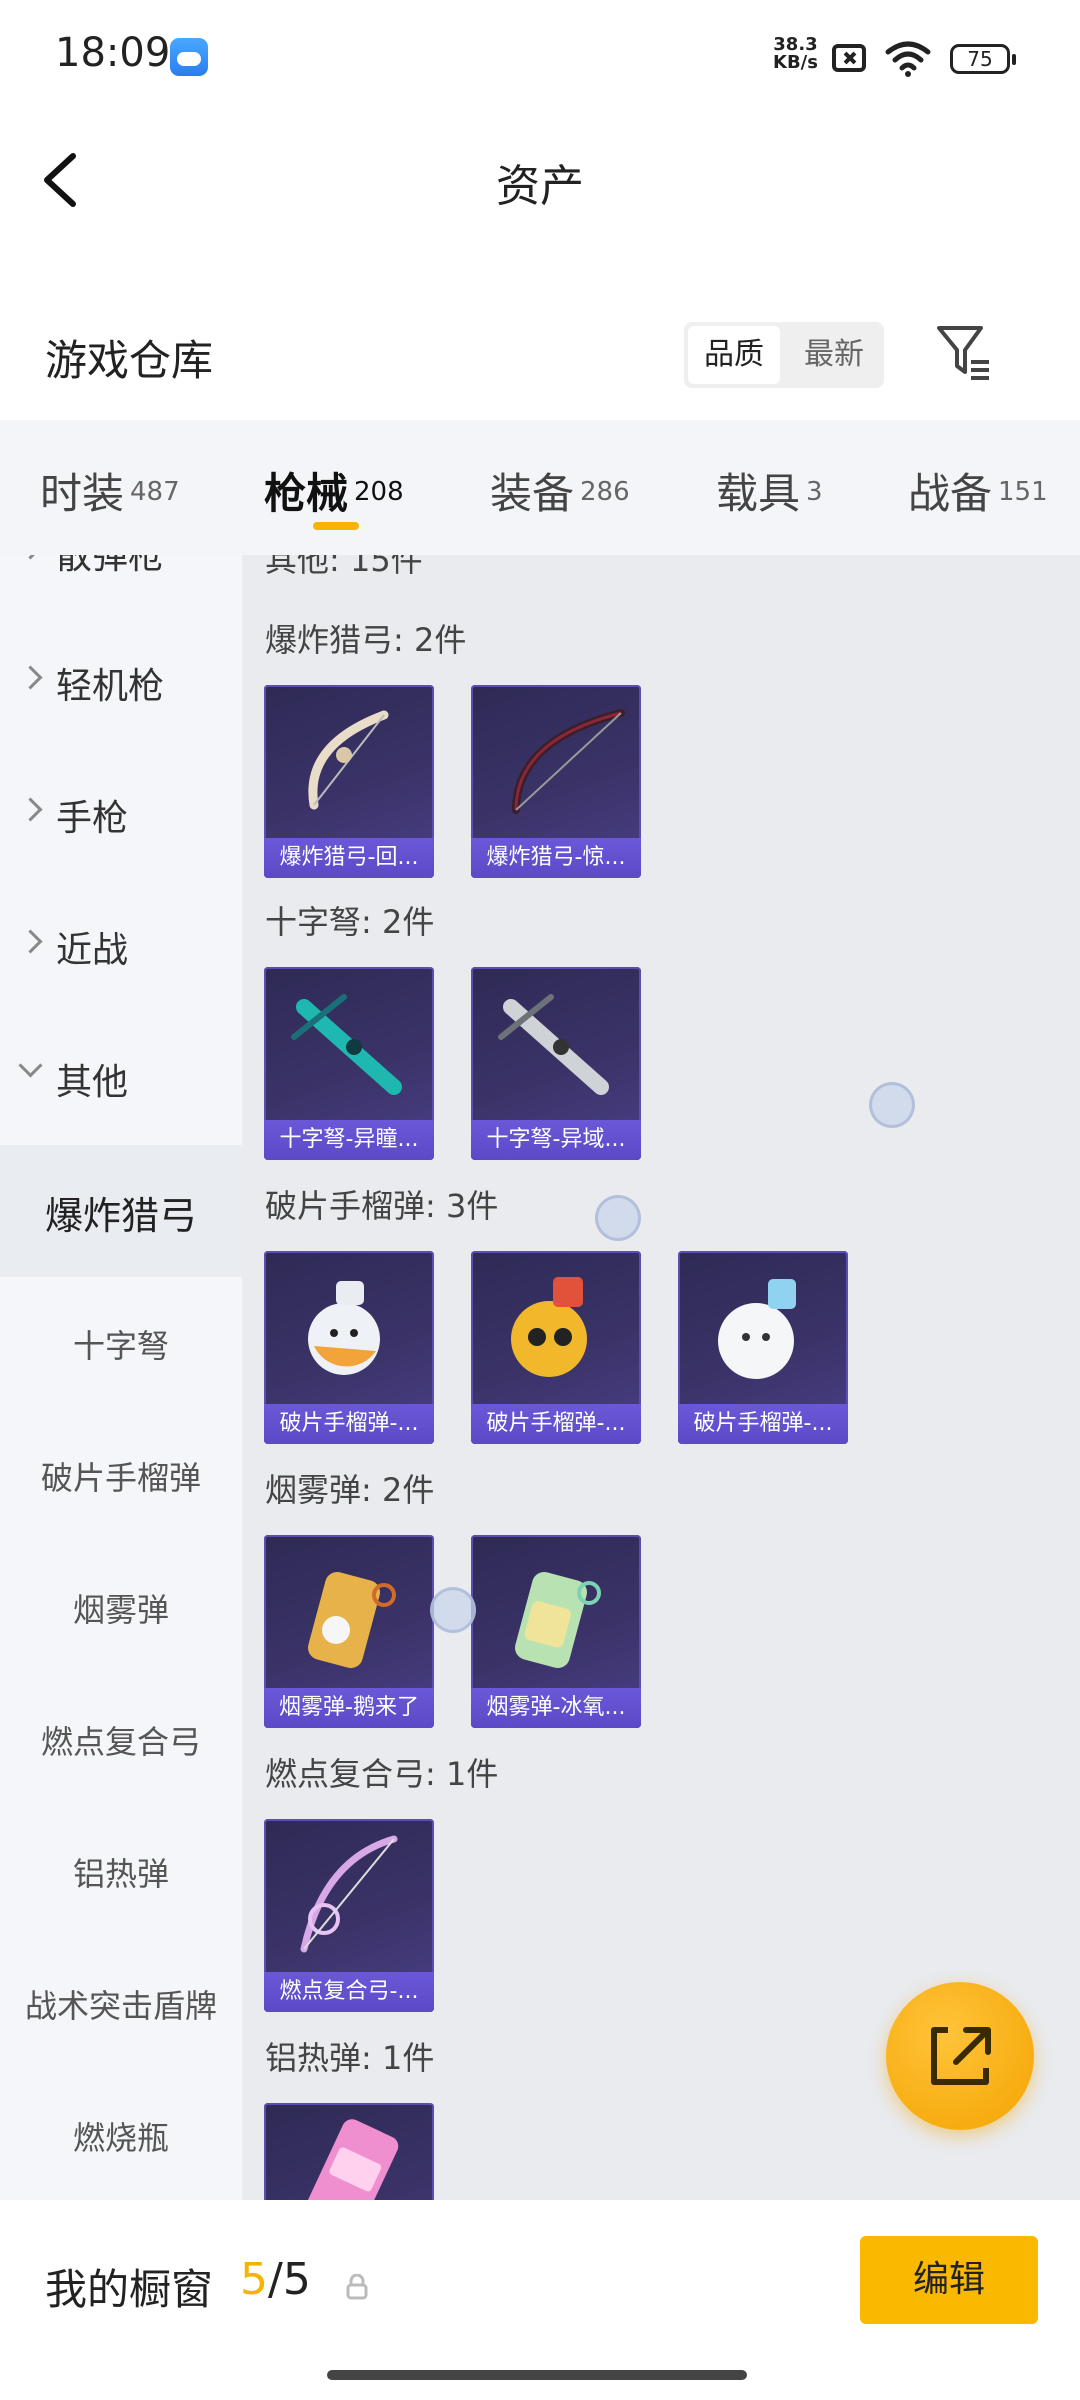 The width and height of the screenshot is (1080, 2400). What do you see at coordinates (908, 59) in the screenshot?
I see `wifi-icon` at bounding box center [908, 59].